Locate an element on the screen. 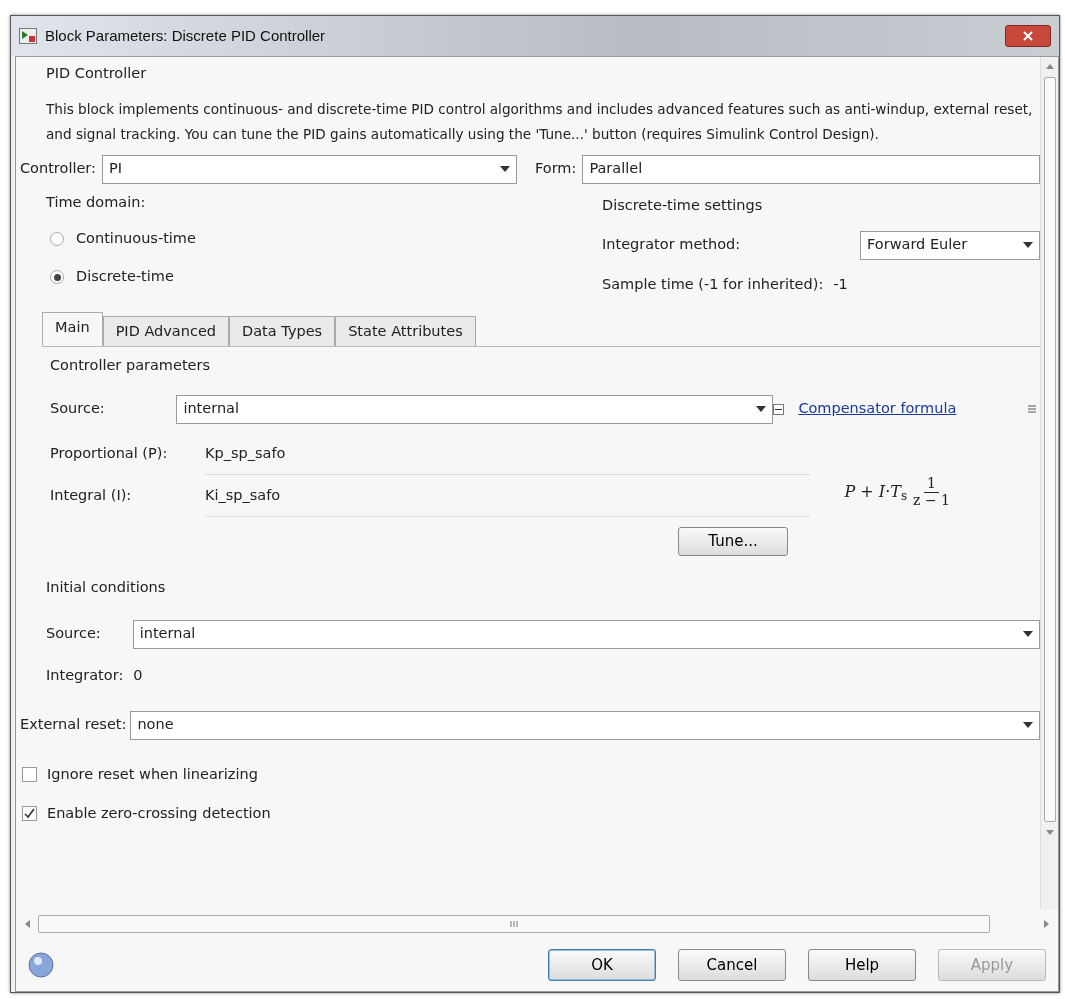  dropdown: Forward Euler is located at coordinates (950, 245).